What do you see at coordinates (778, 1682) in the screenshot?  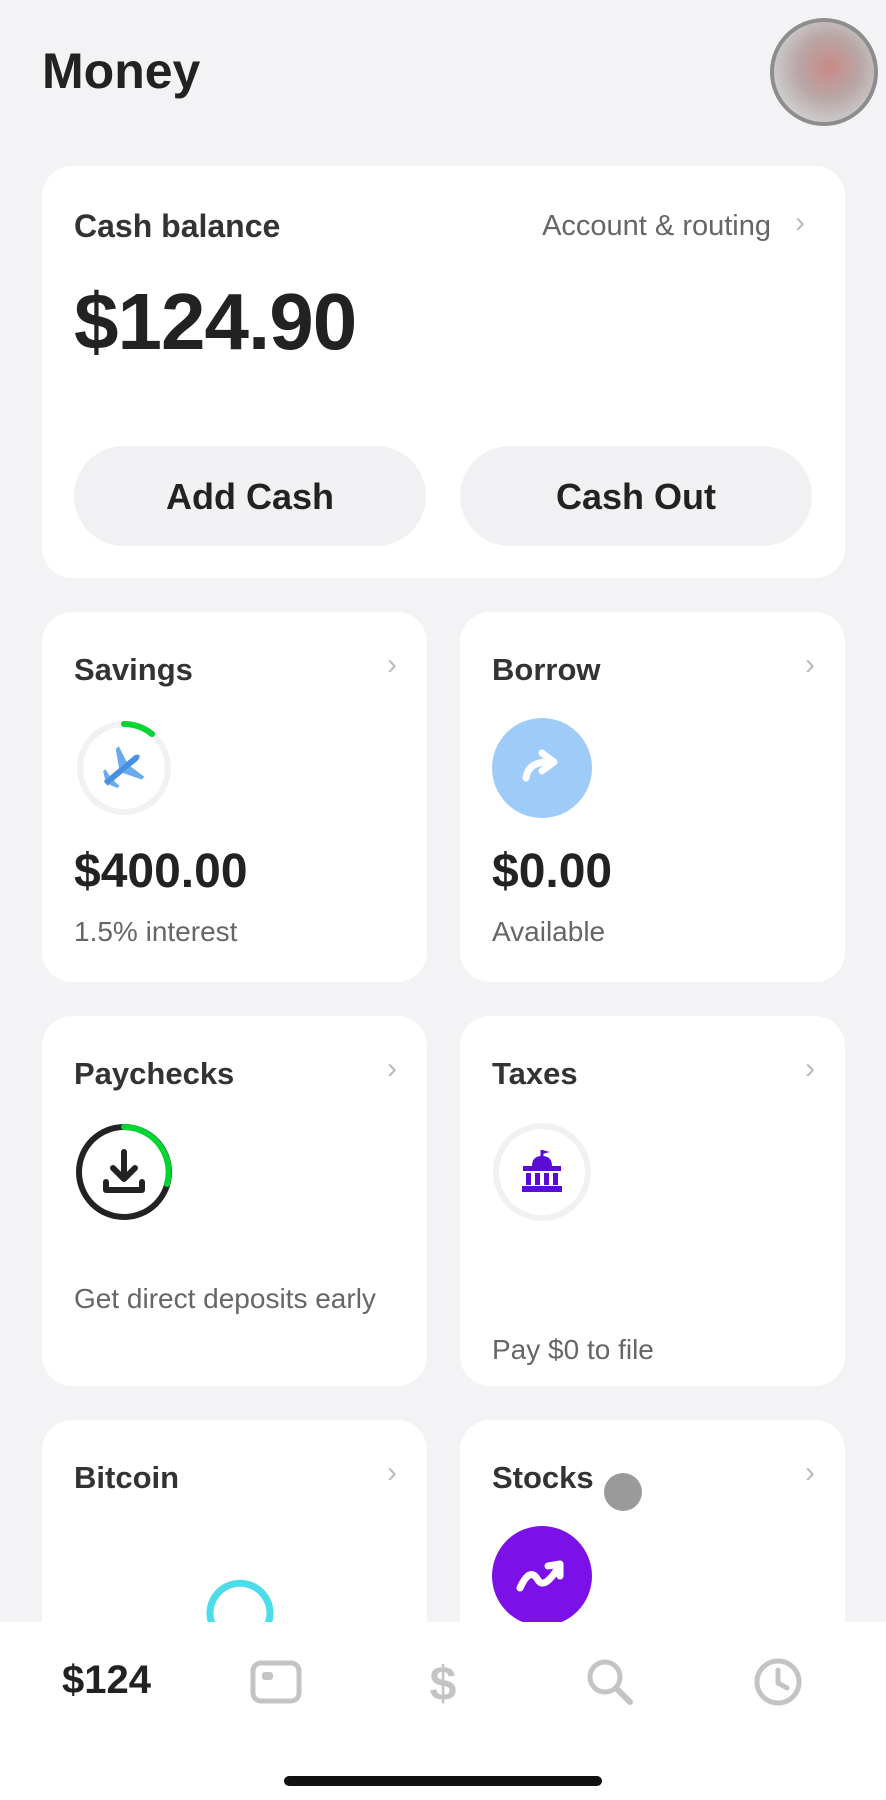 I see `clock-icon` at bounding box center [778, 1682].